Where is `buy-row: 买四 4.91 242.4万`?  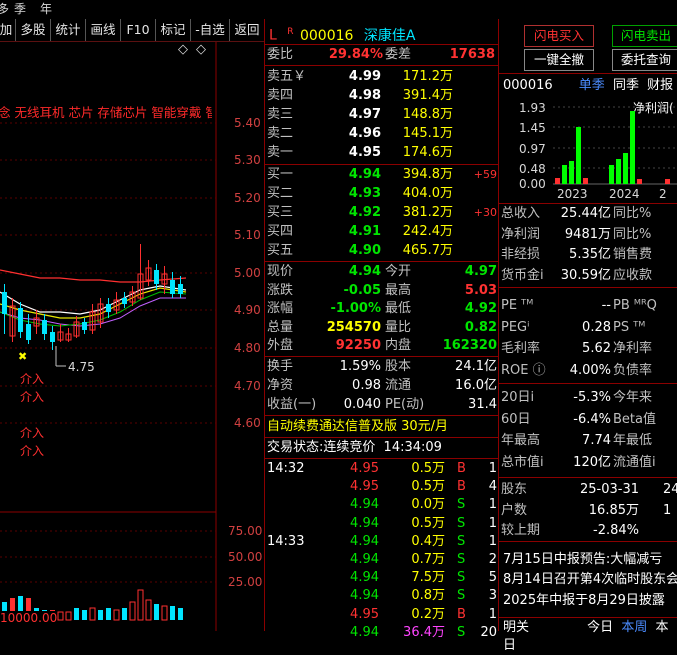 buy-row: 买四 4.91 242.4万 is located at coordinates (382, 232).